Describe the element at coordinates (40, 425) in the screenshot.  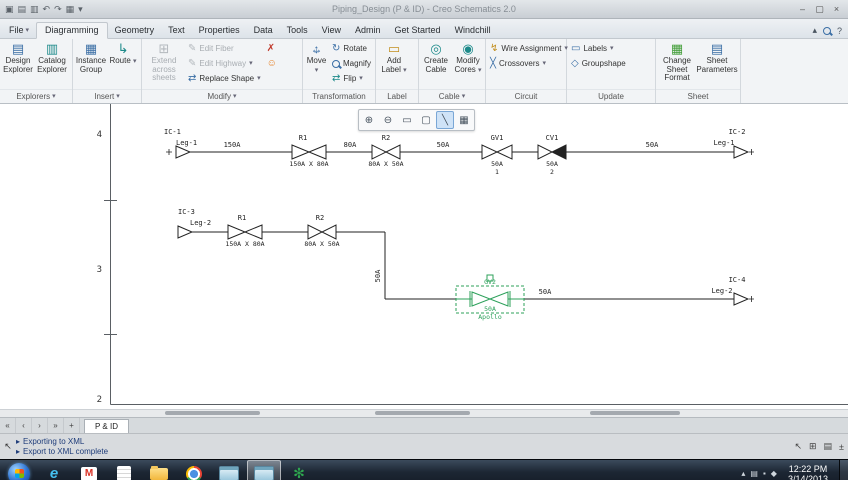
I see `next-sheet-button: ›` at that location.